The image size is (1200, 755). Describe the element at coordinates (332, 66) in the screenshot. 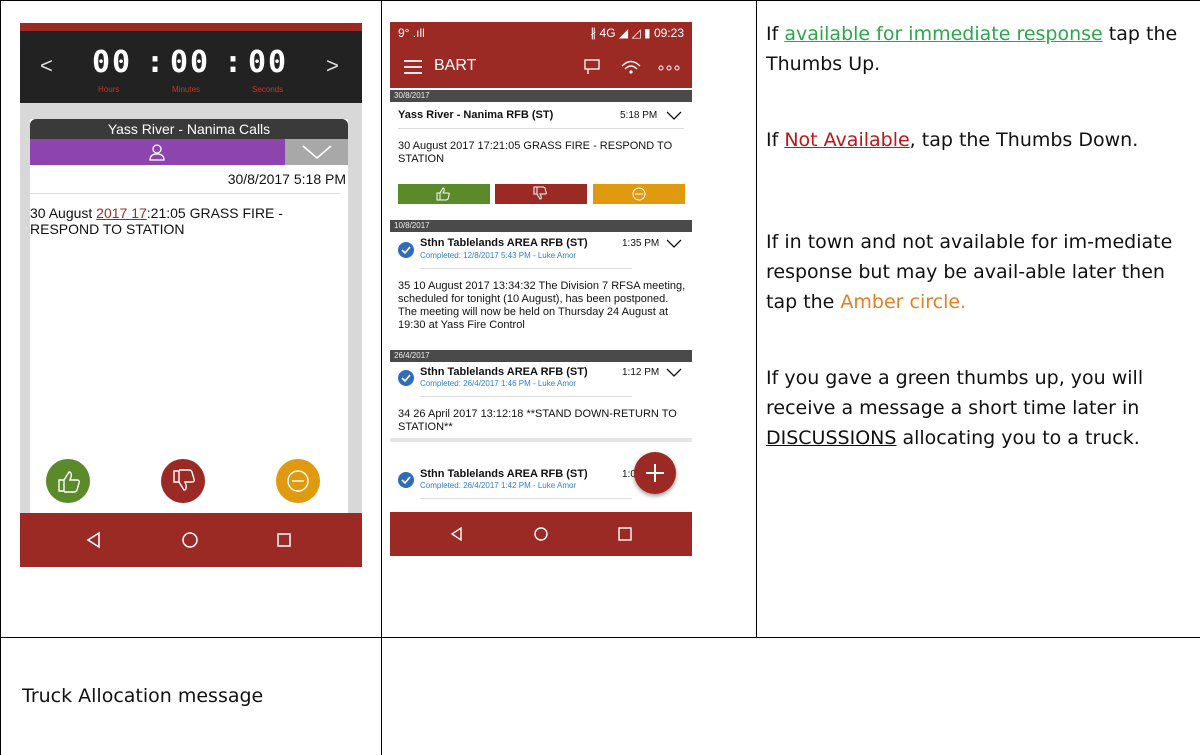

I see `timer-next-arrow: >` at that location.